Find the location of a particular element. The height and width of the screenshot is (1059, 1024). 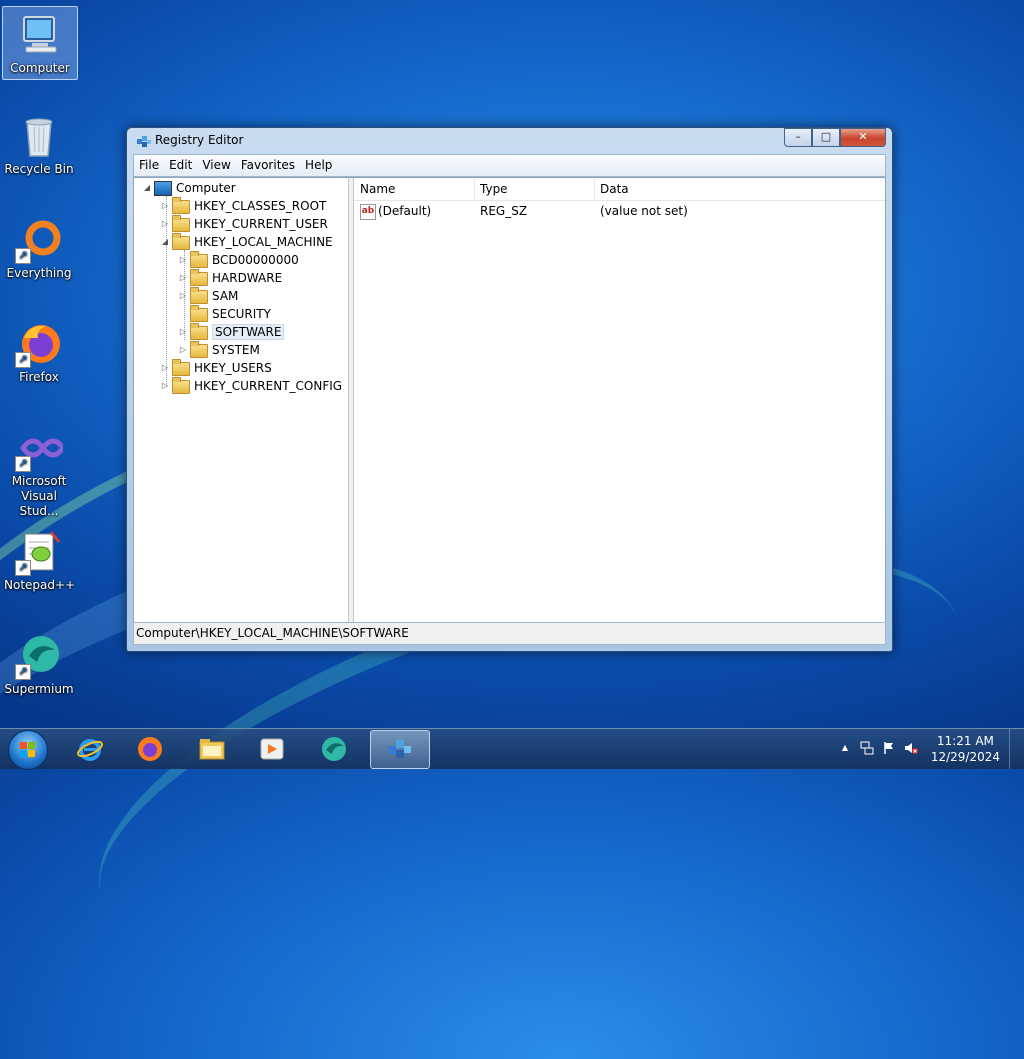

taskbar-explorer-button is located at coordinates (213, 748).